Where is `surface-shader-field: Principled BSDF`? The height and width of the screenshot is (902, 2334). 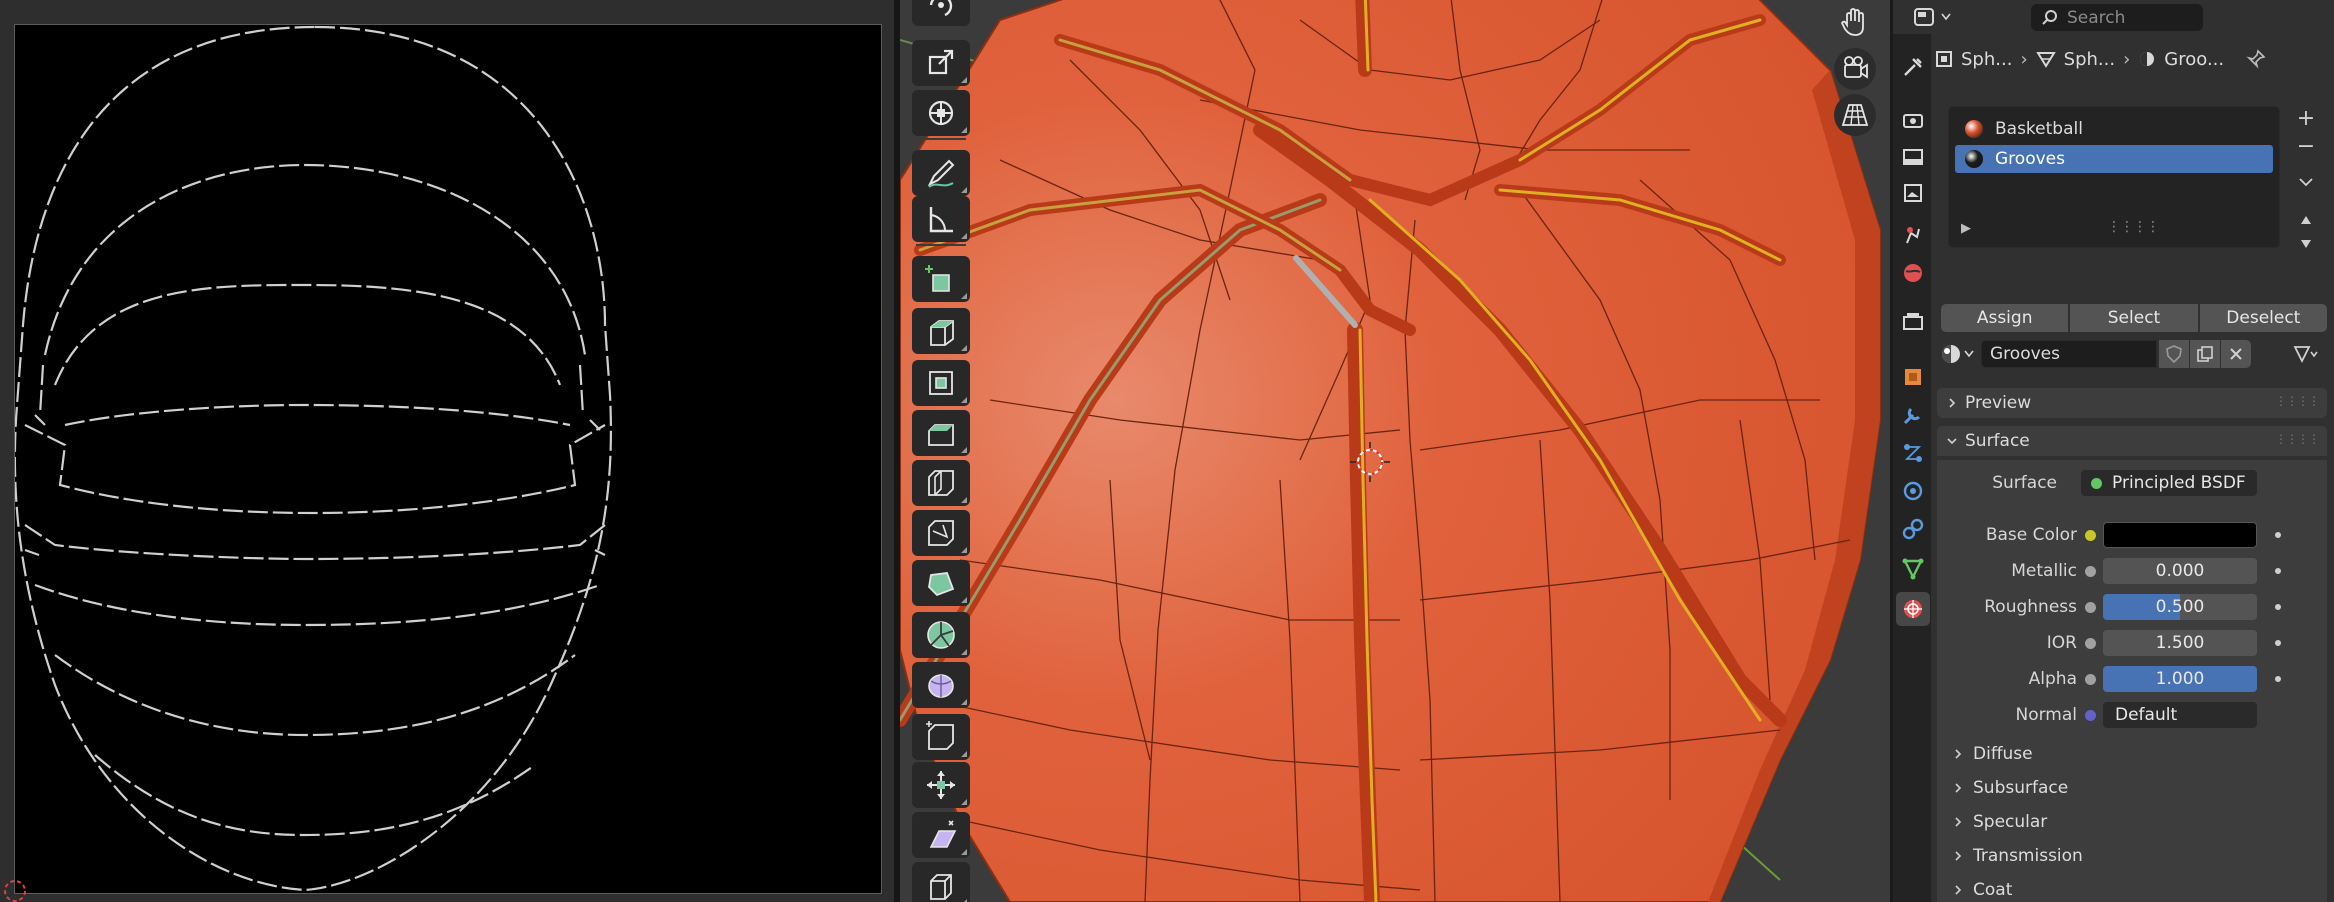 surface-shader-field: Principled BSDF is located at coordinates (2169, 483).